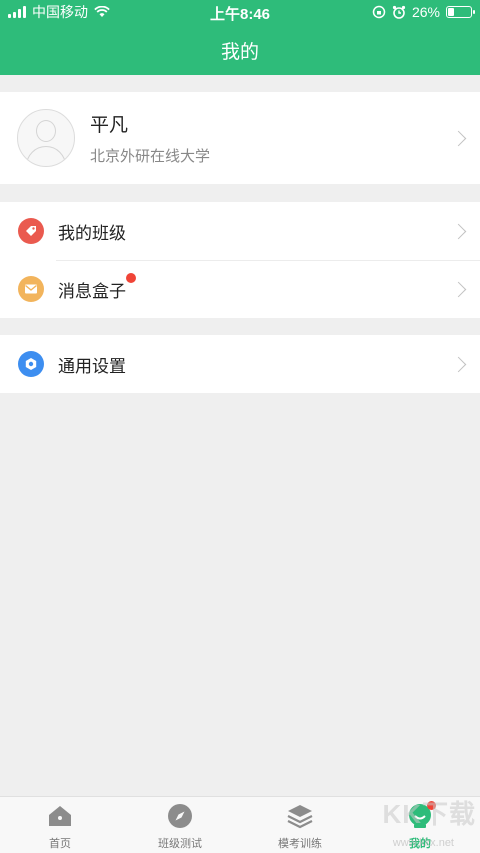  Describe the element at coordinates (92, 291) in the screenshot. I see `menu-label-message-box: 消息盒子` at that location.